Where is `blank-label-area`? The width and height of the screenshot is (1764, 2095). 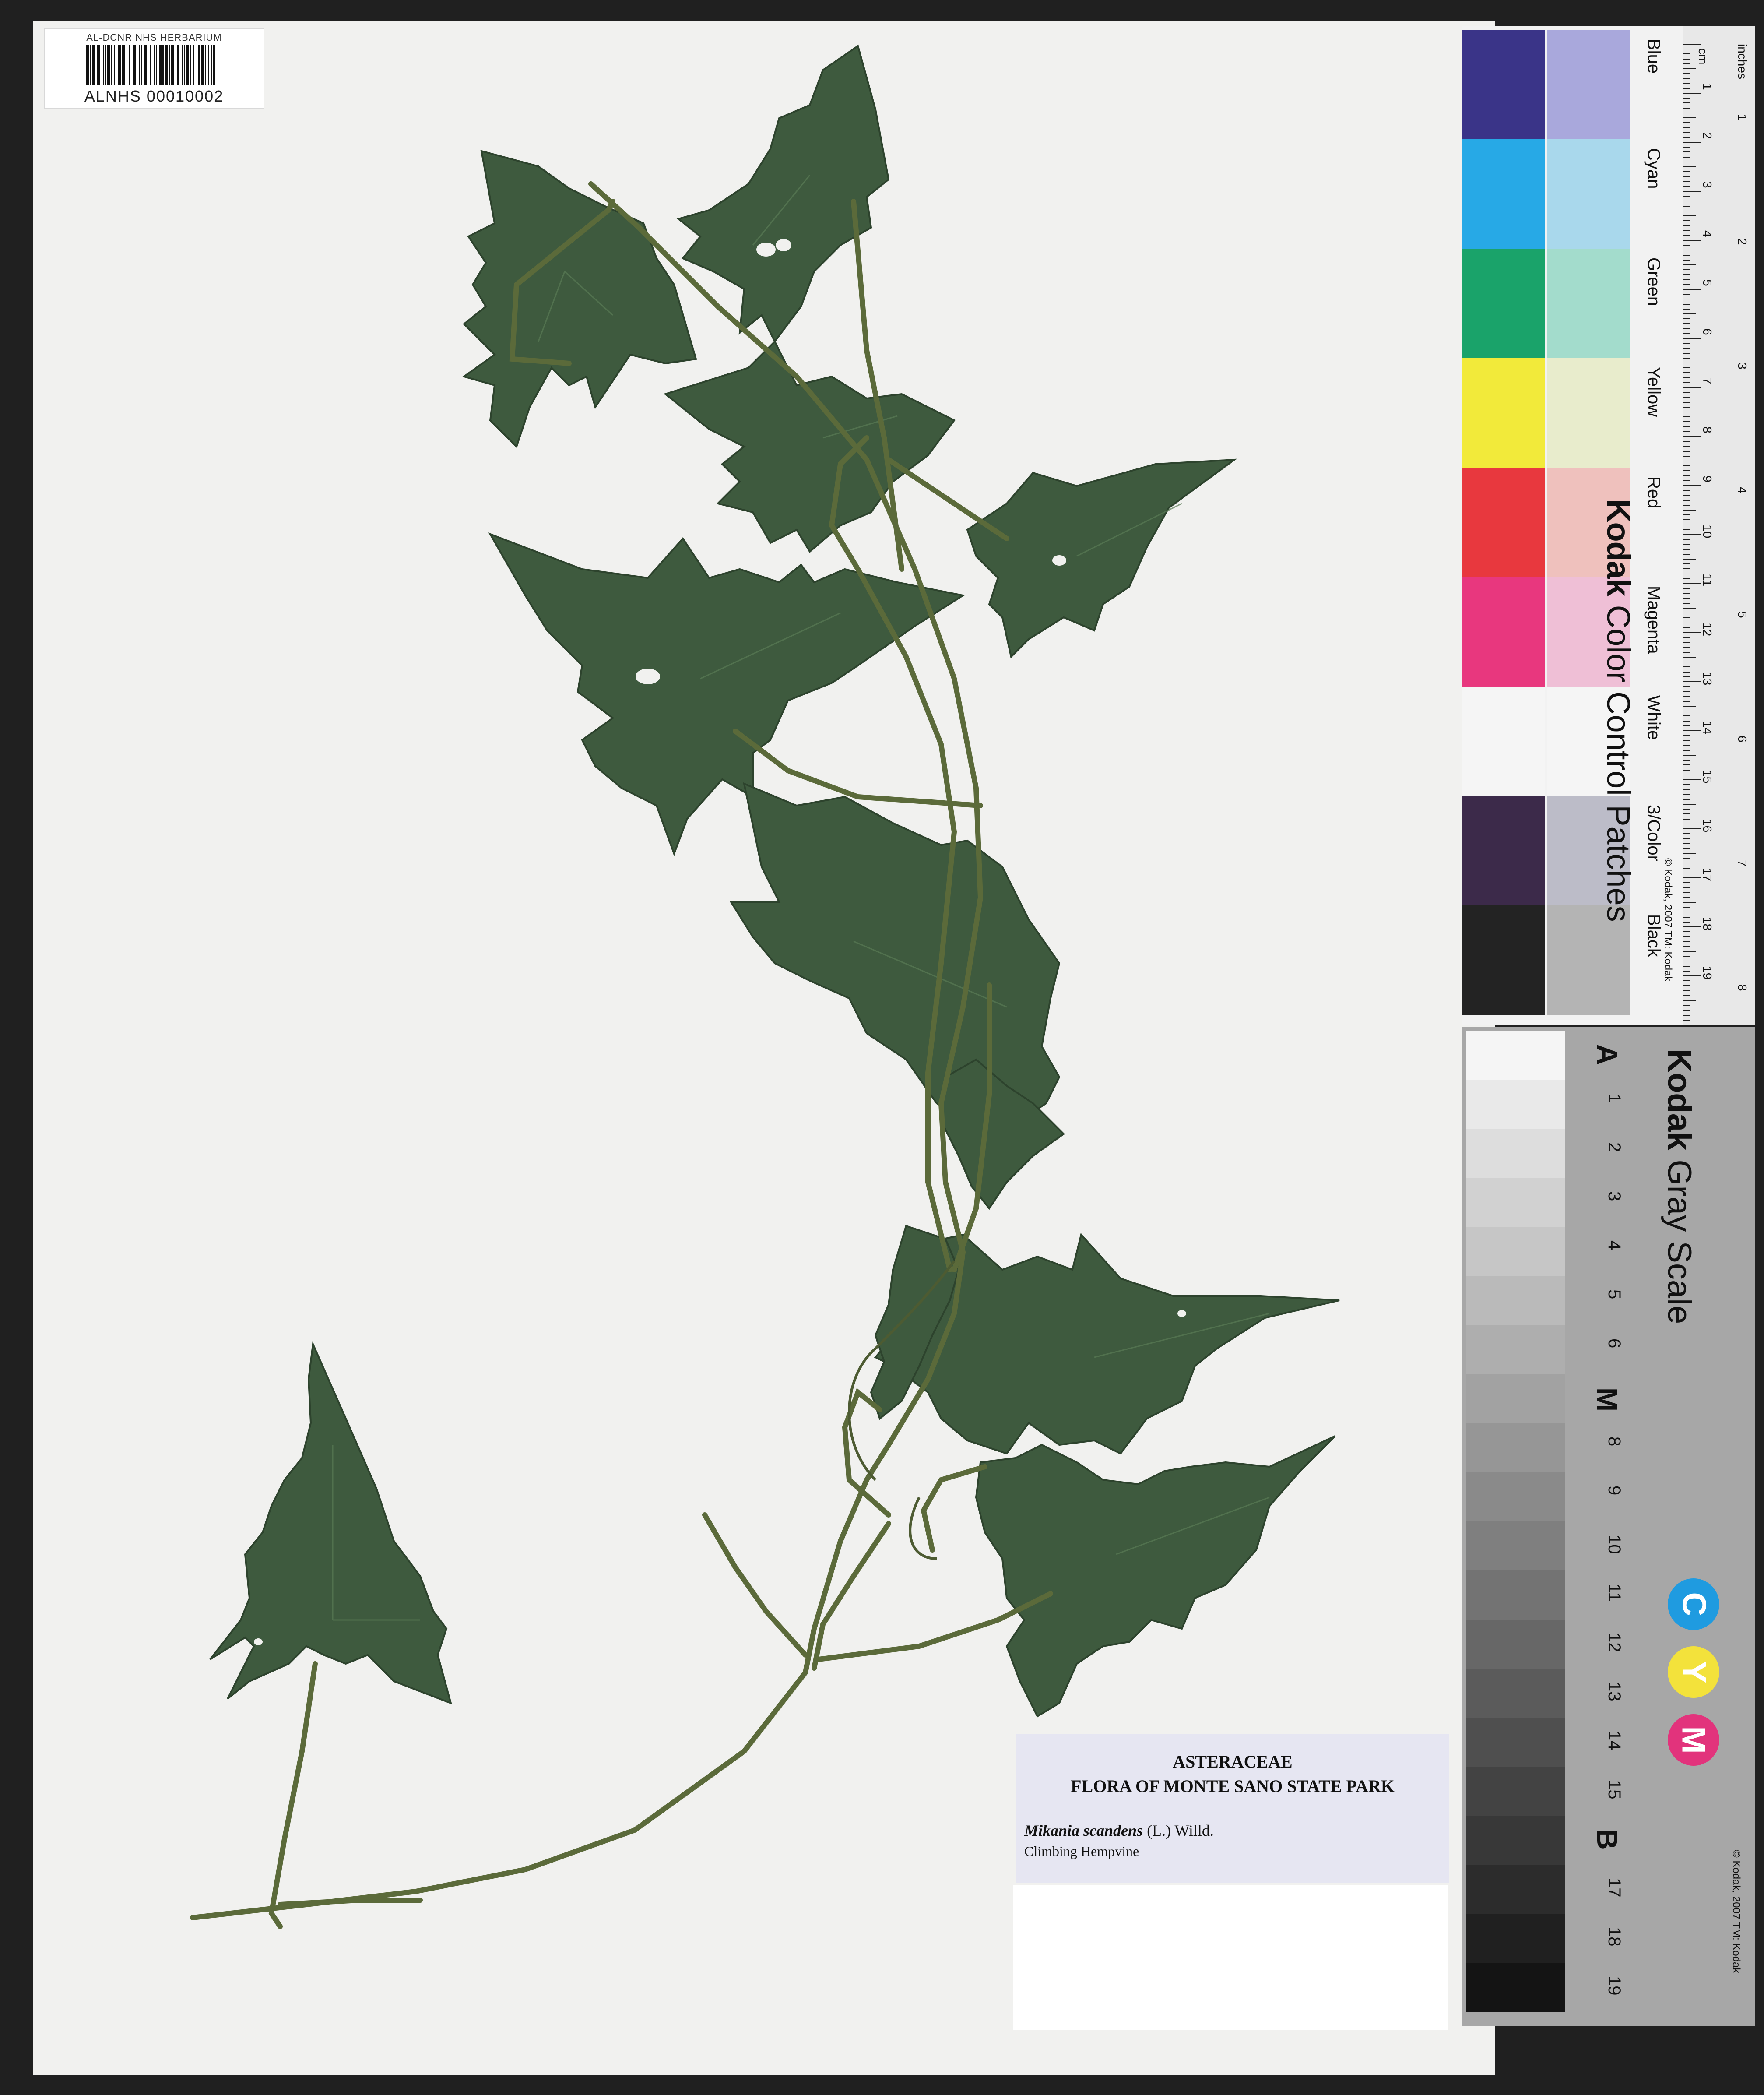
blank-label-area is located at coordinates (1231, 1957).